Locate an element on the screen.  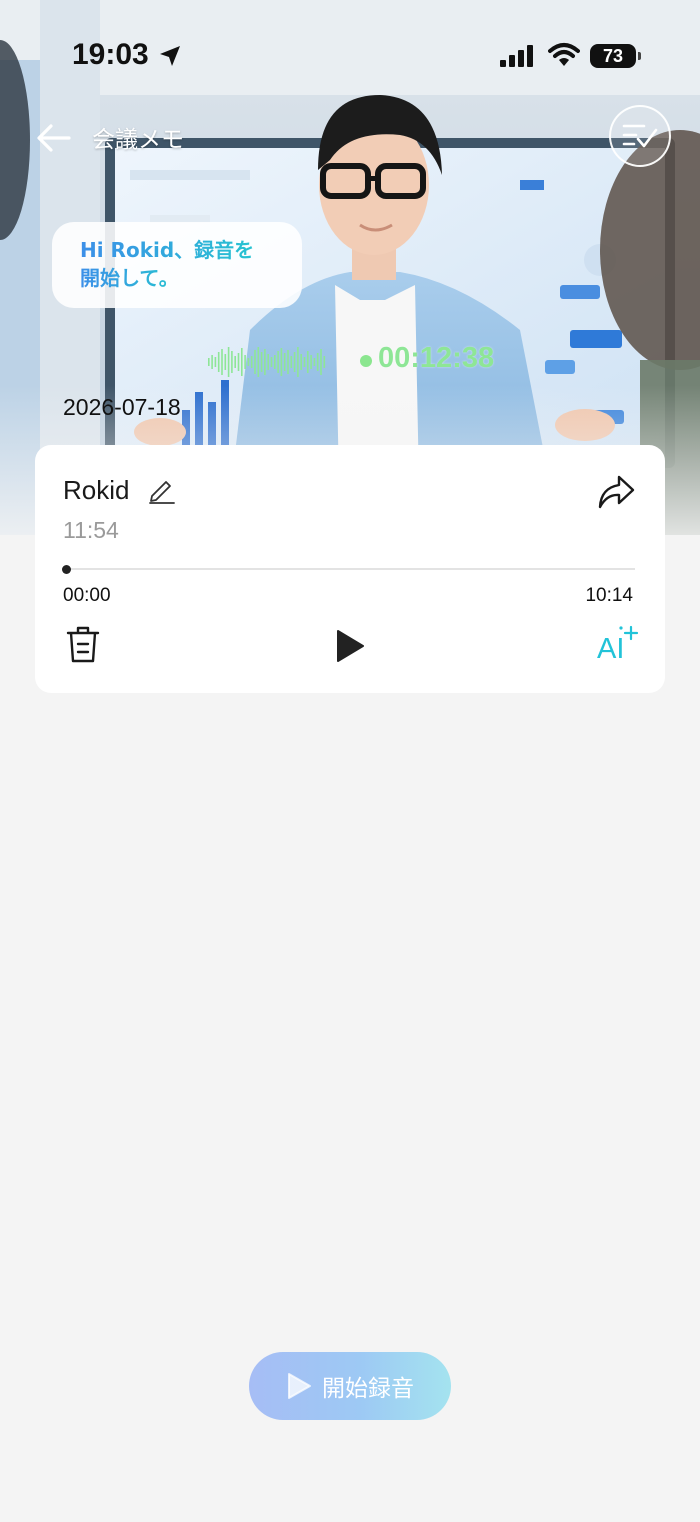
recording-date: 2026-07-18 is located at coordinates (122, 407).